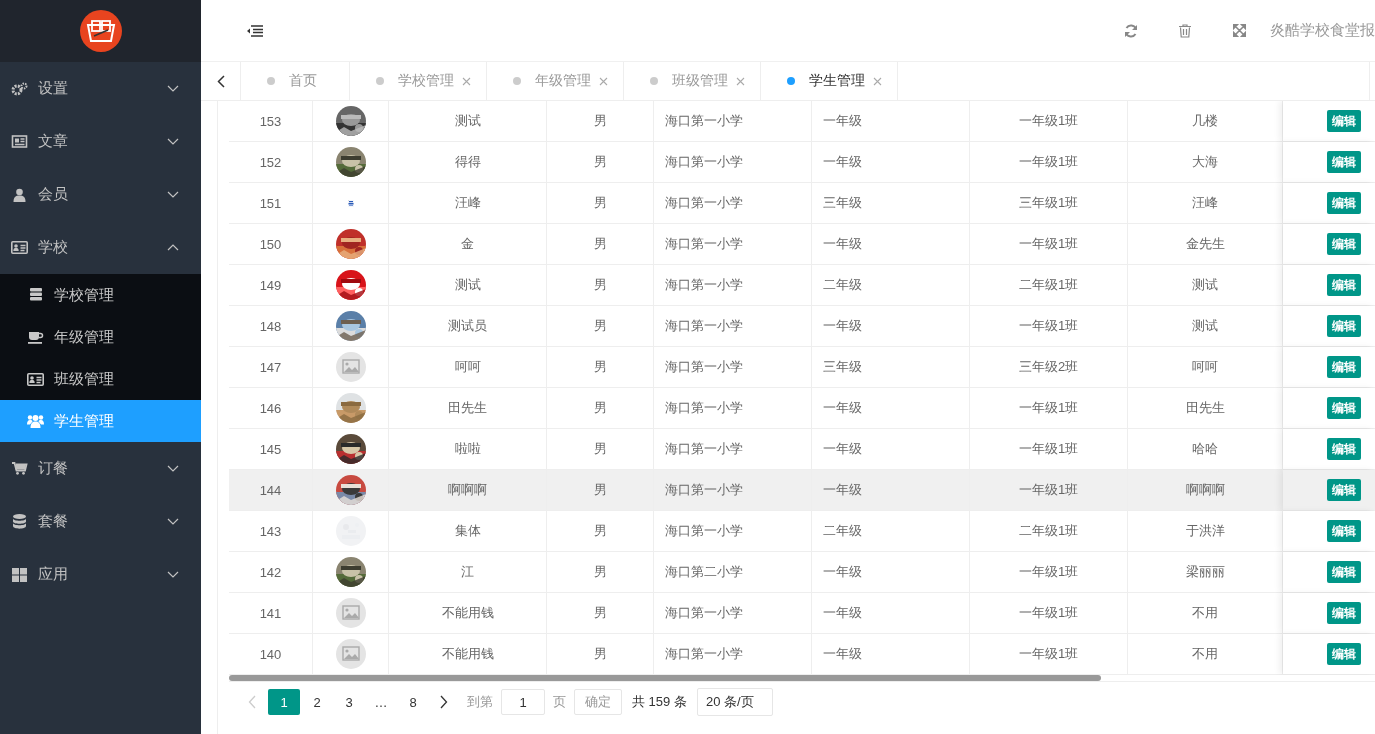  I want to click on tab: 班级管理, so click(692, 81).